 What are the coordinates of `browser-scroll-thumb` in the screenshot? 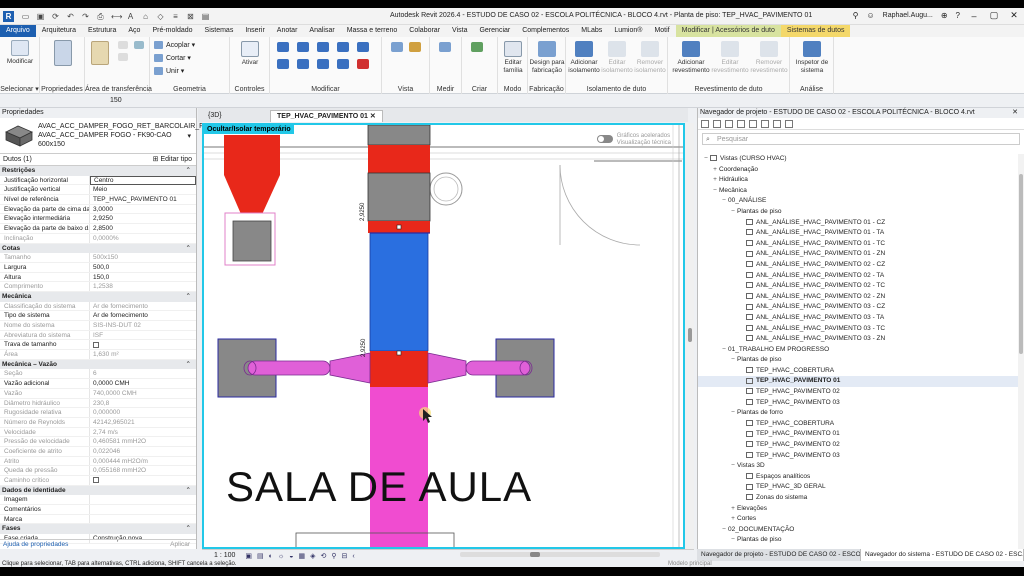 It's located at (1021, 264).